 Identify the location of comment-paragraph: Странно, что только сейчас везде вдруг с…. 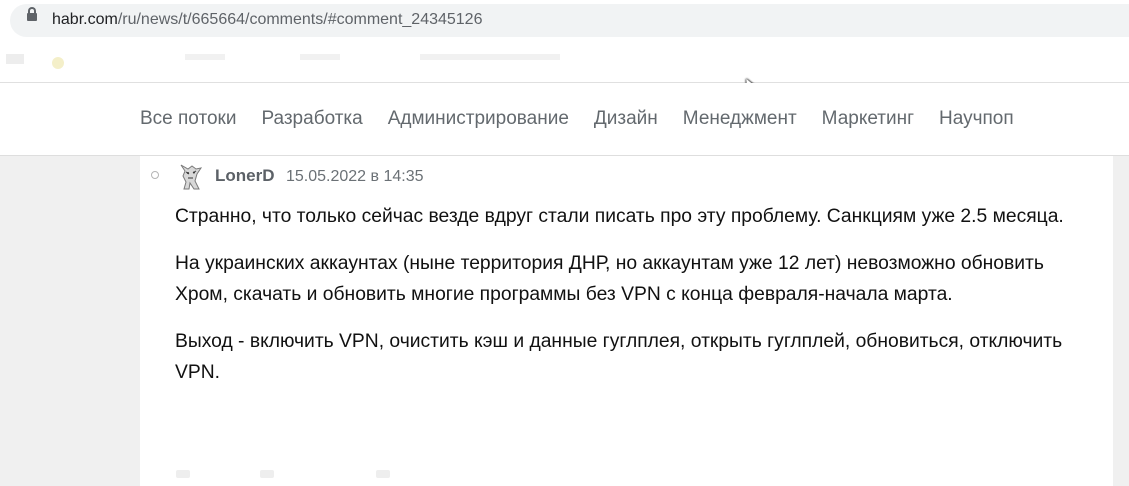
(619, 216).